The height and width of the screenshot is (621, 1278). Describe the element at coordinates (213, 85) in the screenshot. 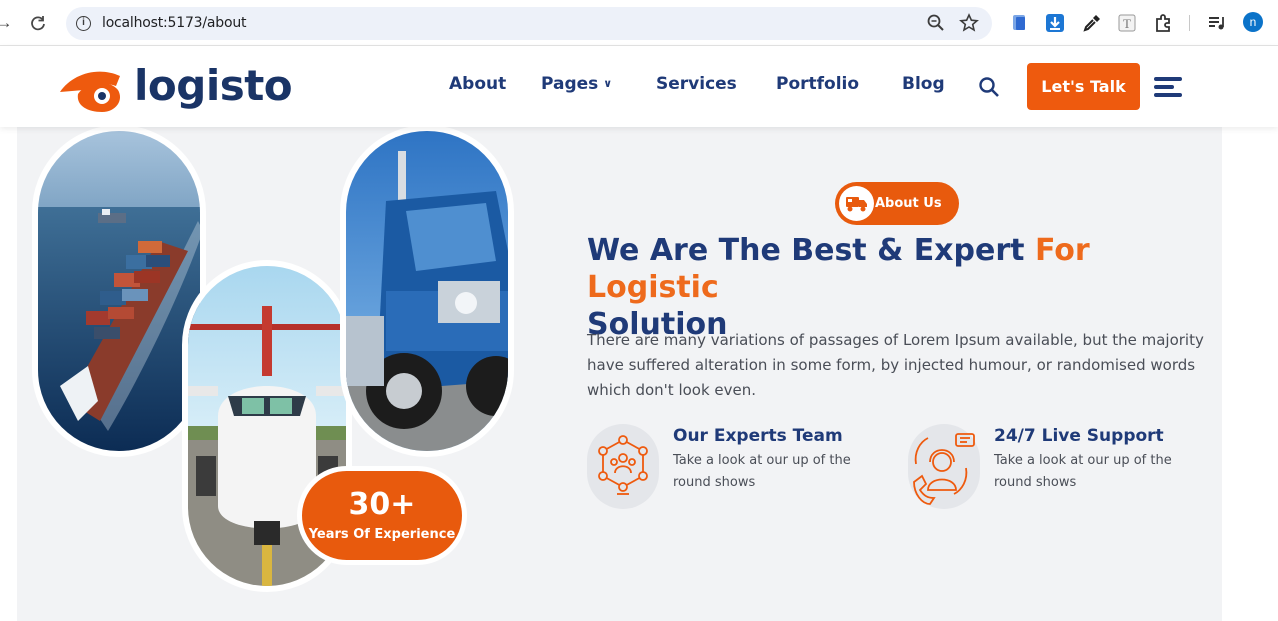

I see `logo-text: logisto` at that location.